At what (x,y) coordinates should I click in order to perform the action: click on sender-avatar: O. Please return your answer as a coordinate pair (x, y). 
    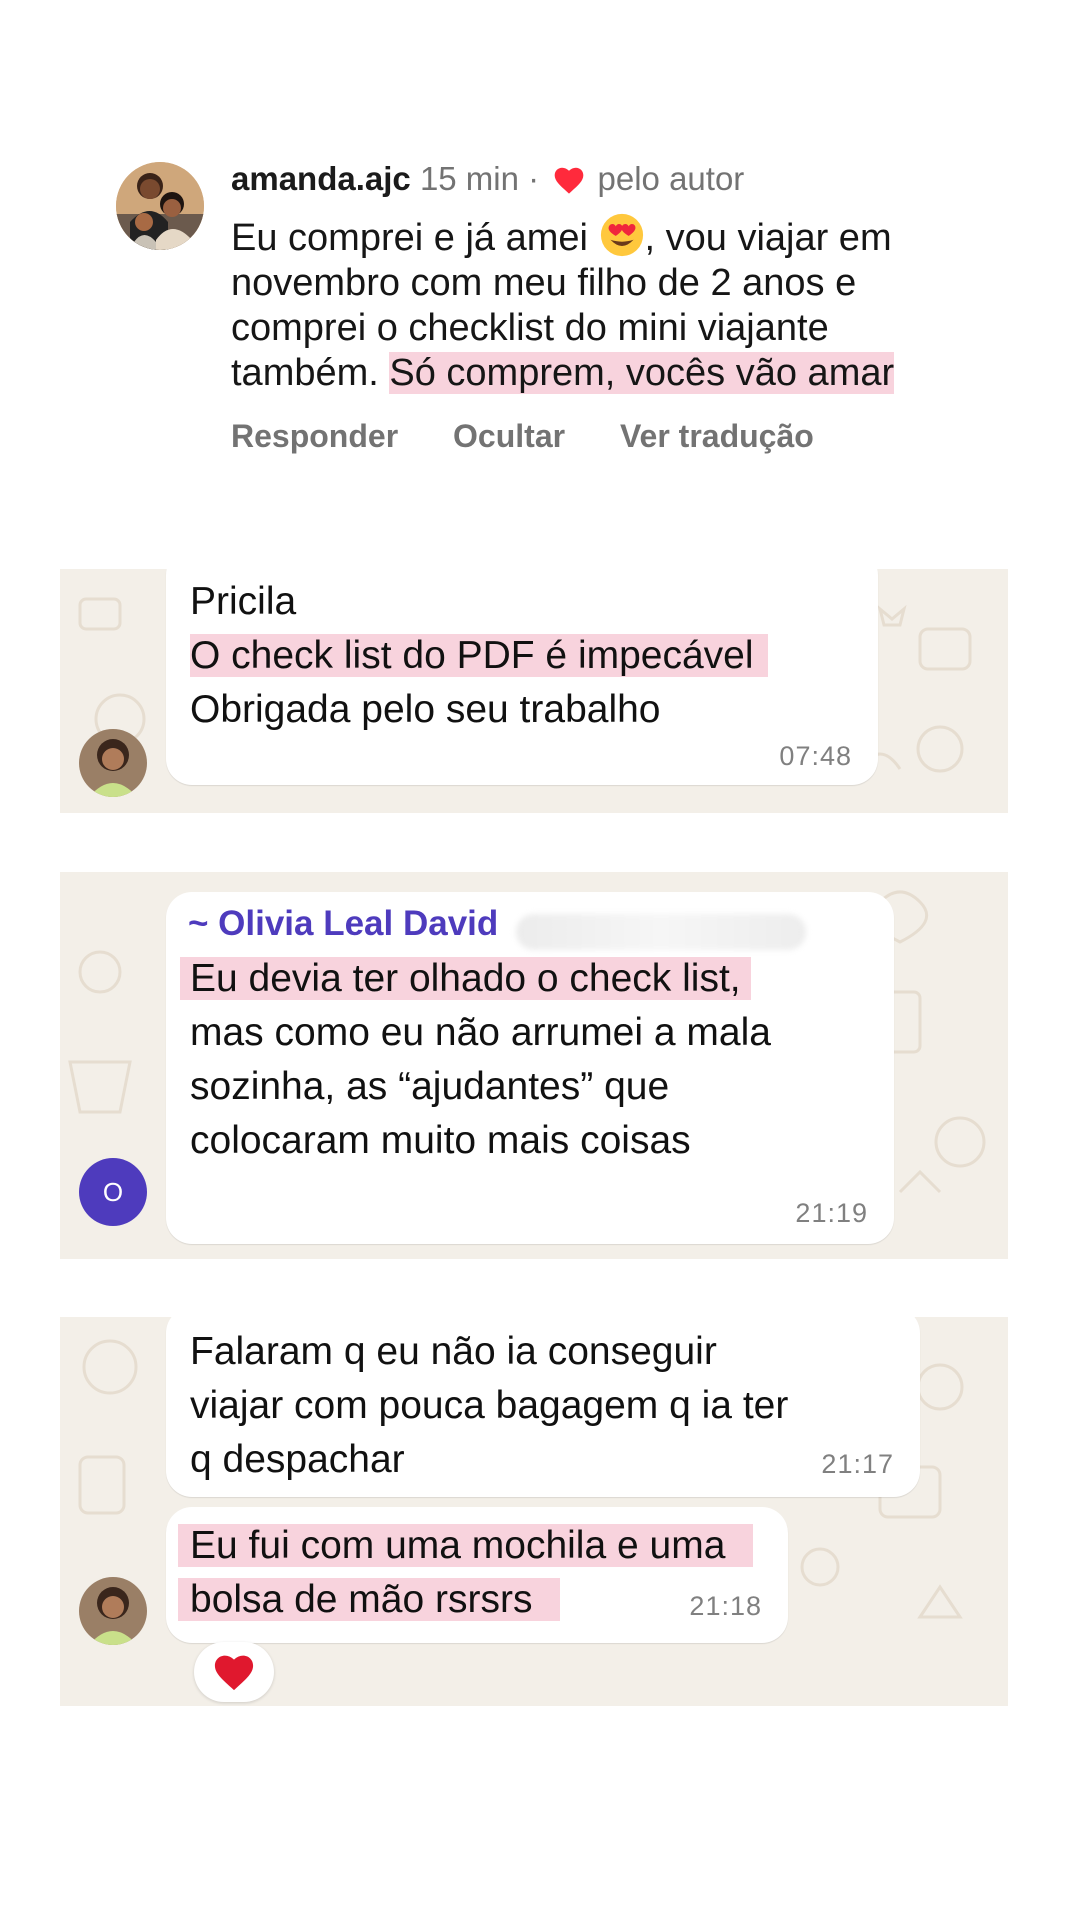
    Looking at the image, I should click on (113, 1192).